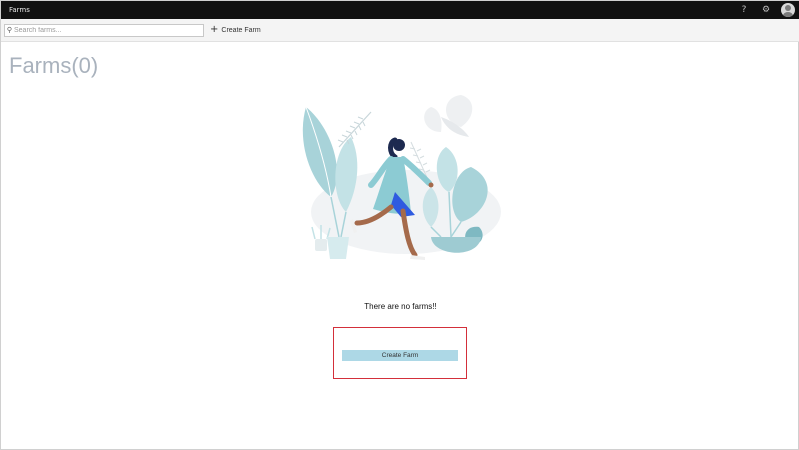 Image resolution: width=799 pixels, height=450 pixels. I want to click on create-farm-toolbar-button: + Create Farm, so click(235, 30).